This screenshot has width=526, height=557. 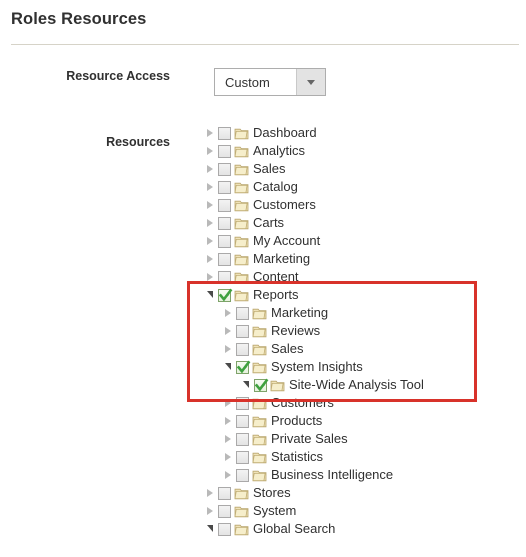 I want to click on tree-node-site-wide-analysis-tool: Site-Wide Analysis Tool, so click(x=362, y=385).